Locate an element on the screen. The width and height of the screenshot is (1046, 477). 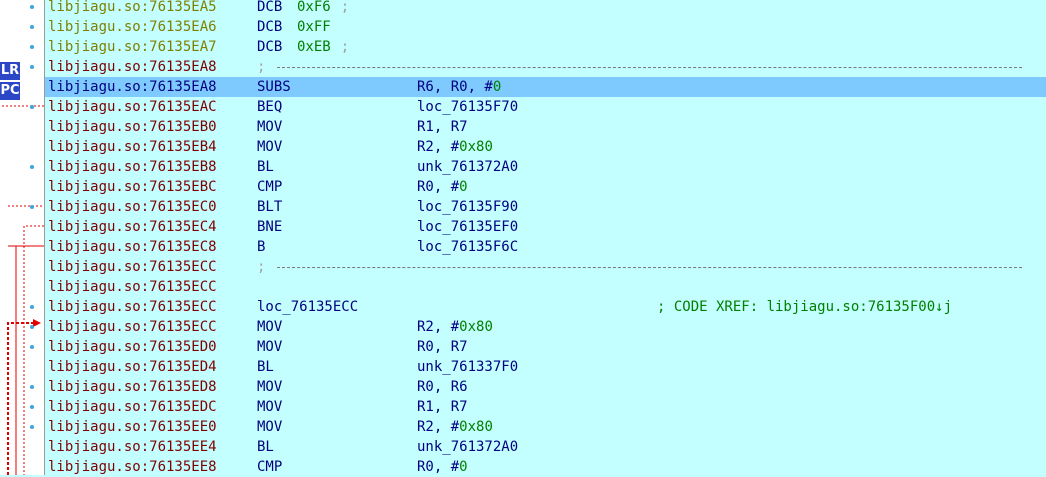
listing-row: libjiagu.so:76135EAC BEQ loc_76135F70 is located at coordinates (538, 107).